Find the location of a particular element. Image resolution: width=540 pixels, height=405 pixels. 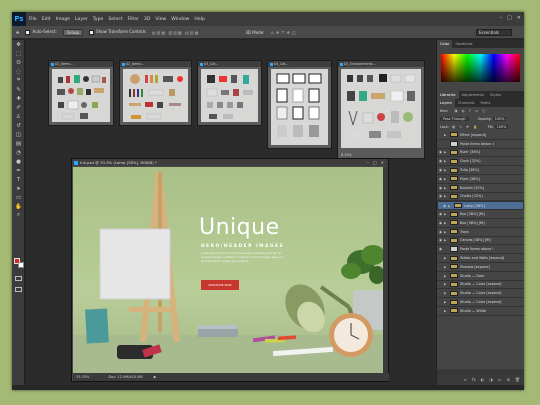

tab-adjustments: Adjustments is located at coordinates (473, 95).